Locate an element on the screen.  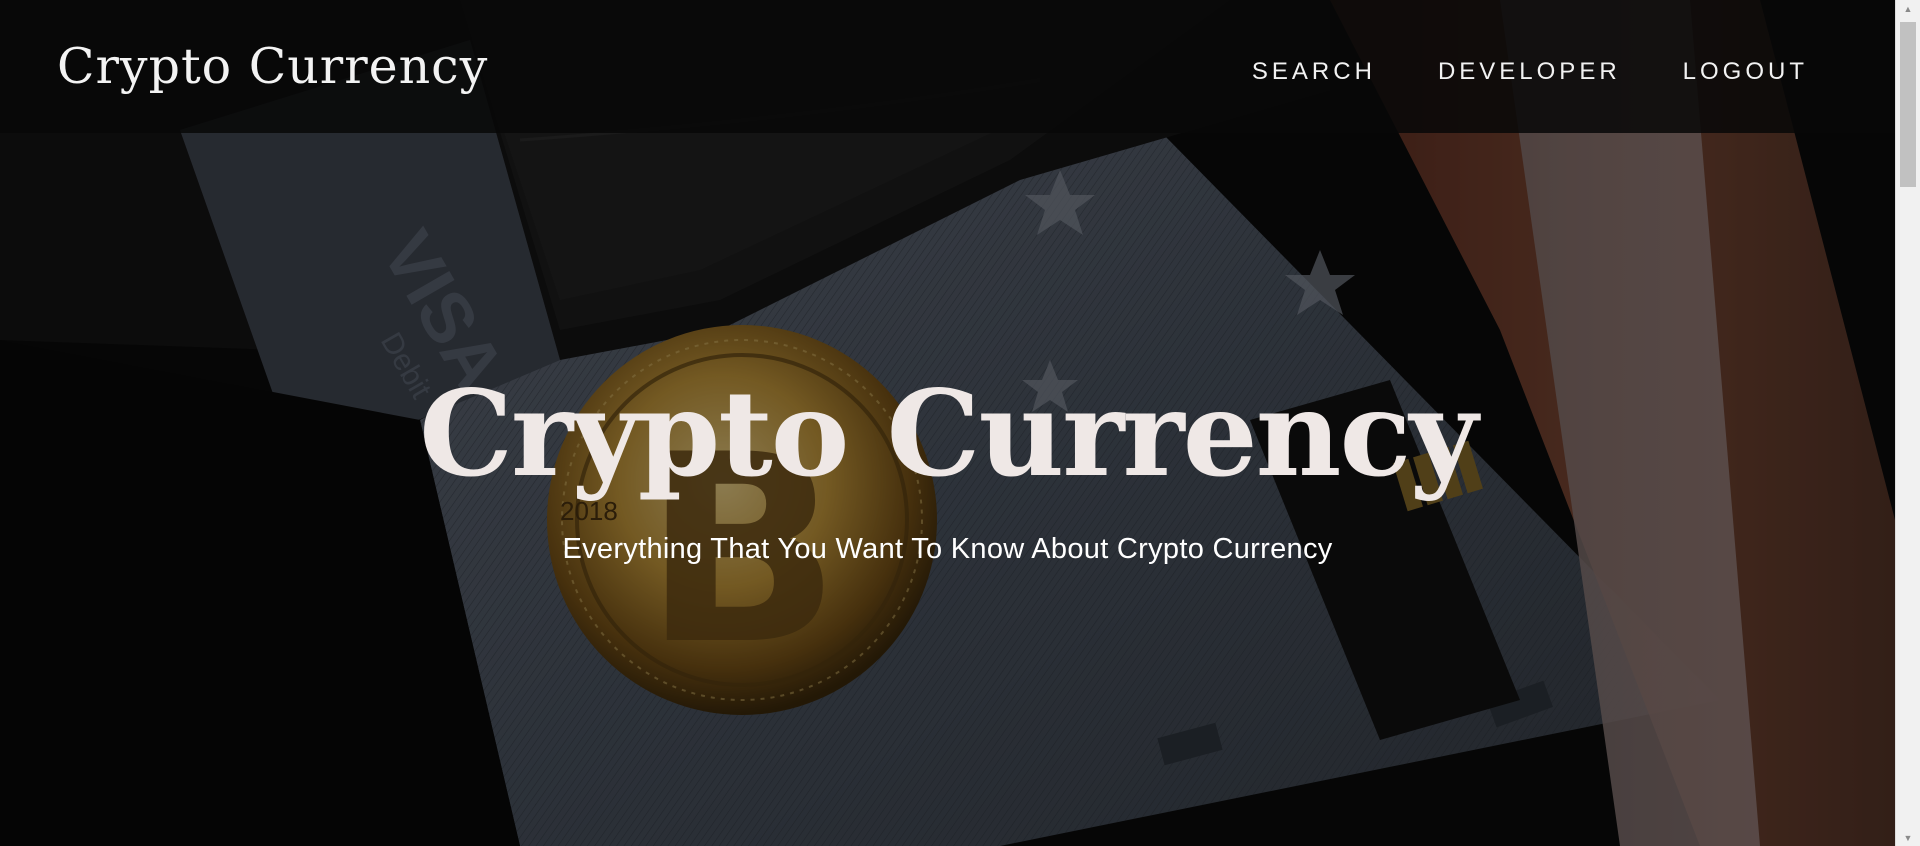
main-nav: SEARCH DEVELOPER LOGOUT is located at coordinates (1499, 72).